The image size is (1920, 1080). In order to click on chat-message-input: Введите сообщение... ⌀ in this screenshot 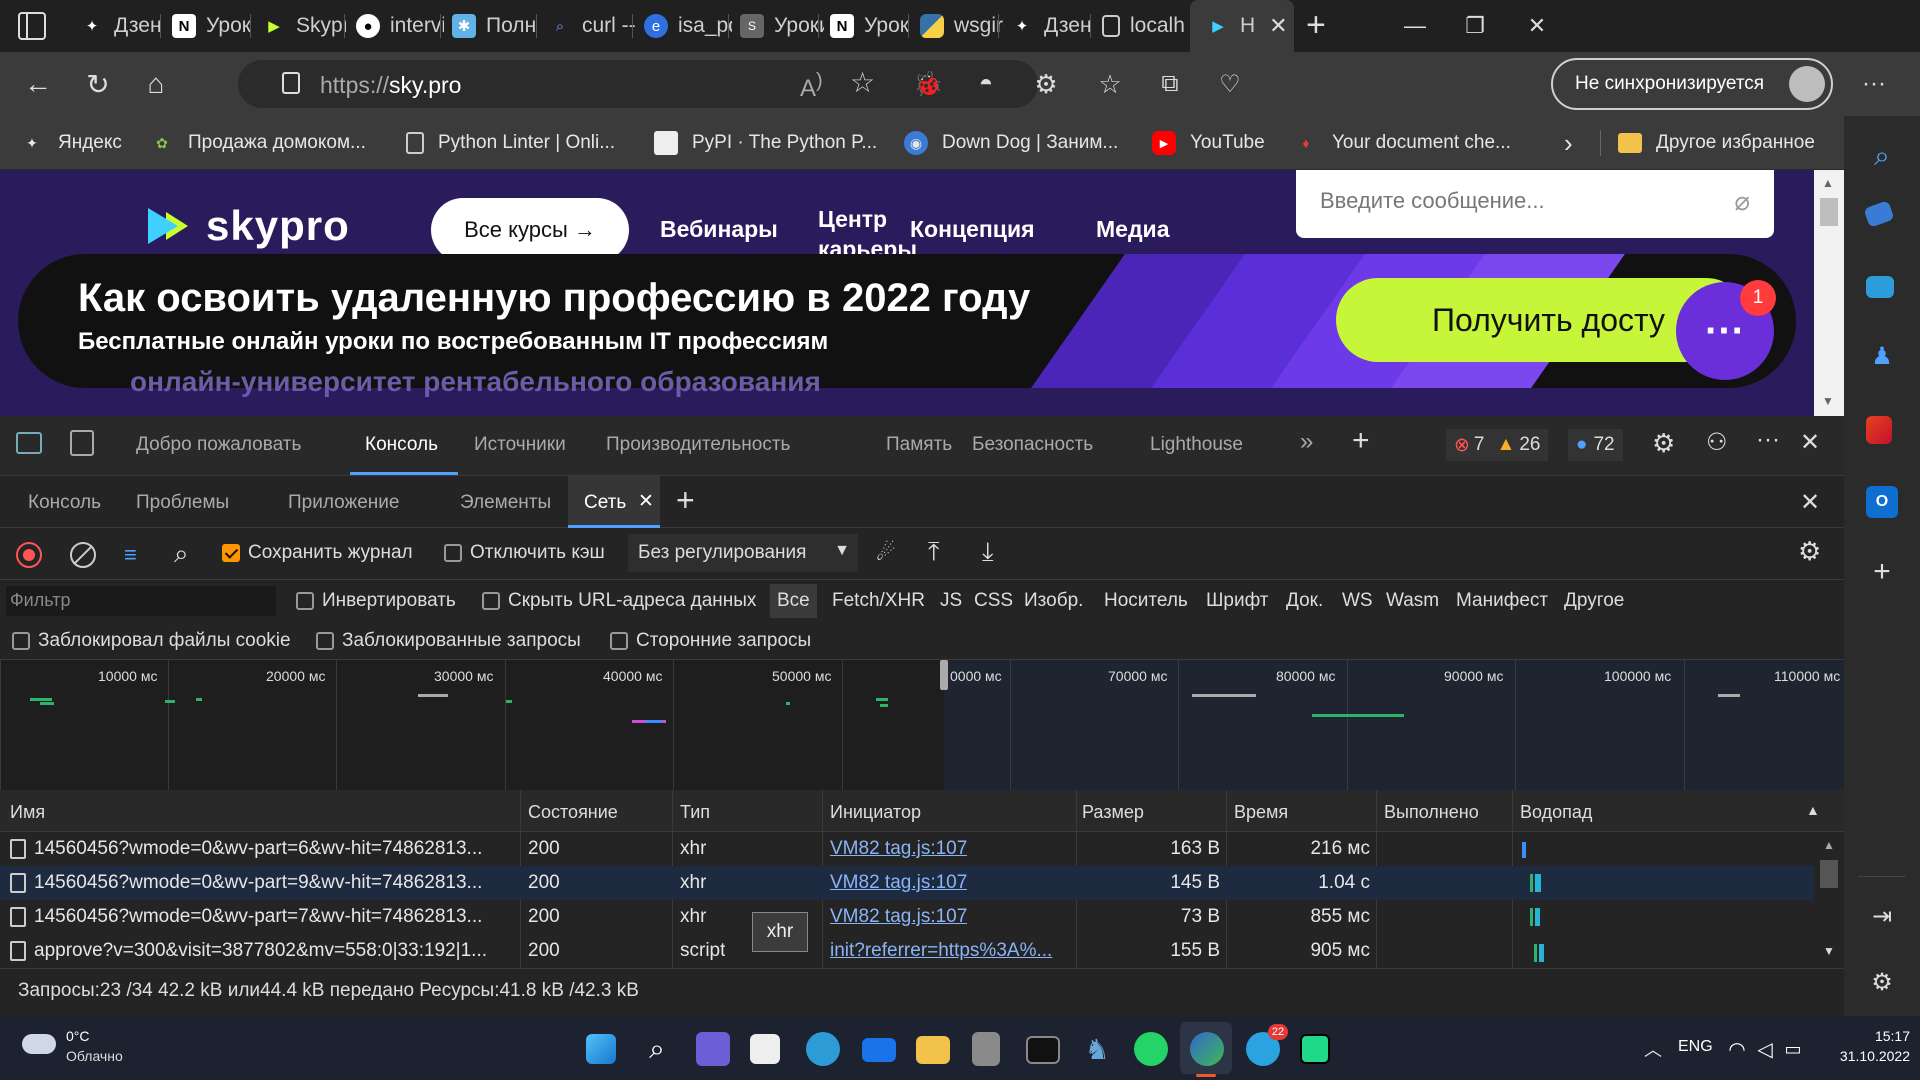, I will do `click(1535, 204)`.